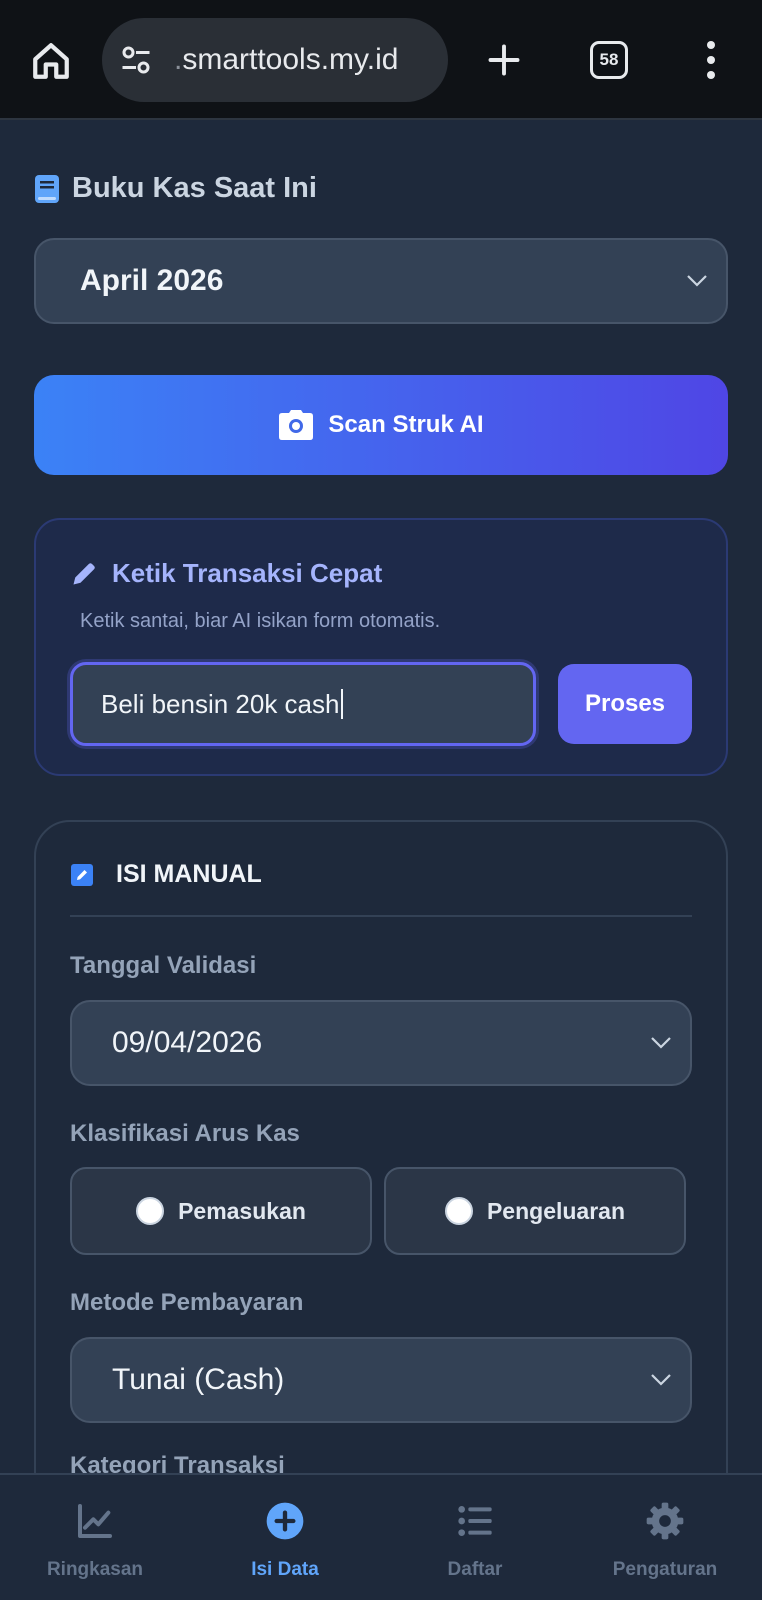 Image resolution: width=762 pixels, height=1600 pixels. What do you see at coordinates (285, 1521) in the screenshot?
I see `plus-circle-icon` at bounding box center [285, 1521].